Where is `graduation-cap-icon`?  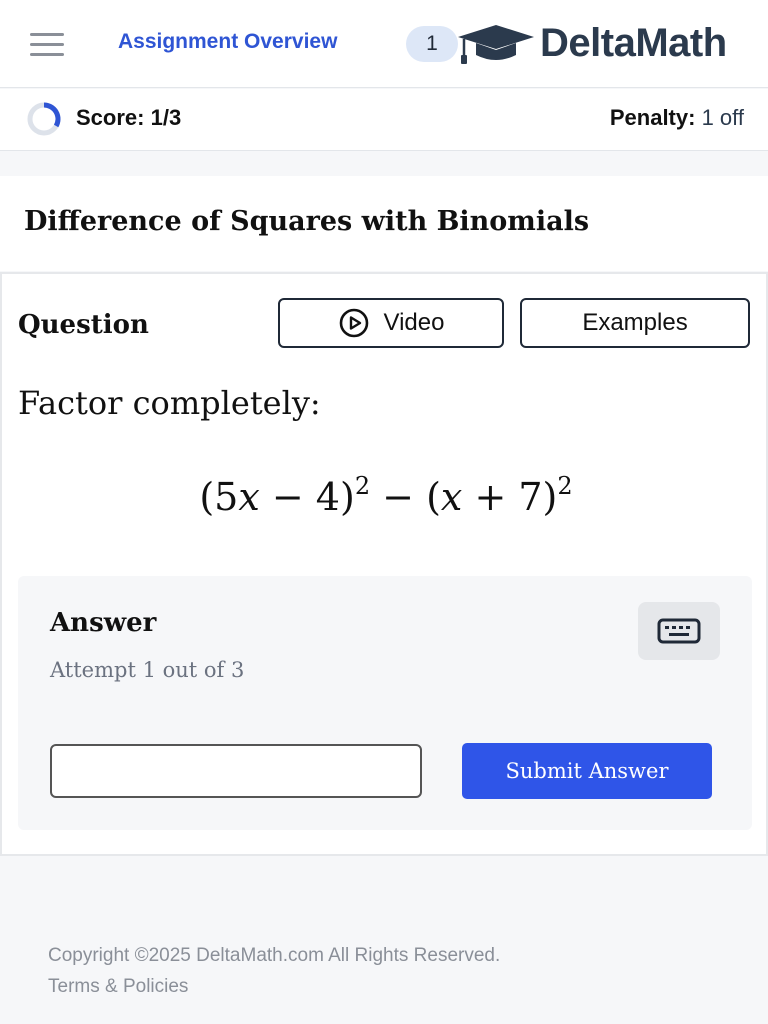 graduation-cap-icon is located at coordinates (496, 44).